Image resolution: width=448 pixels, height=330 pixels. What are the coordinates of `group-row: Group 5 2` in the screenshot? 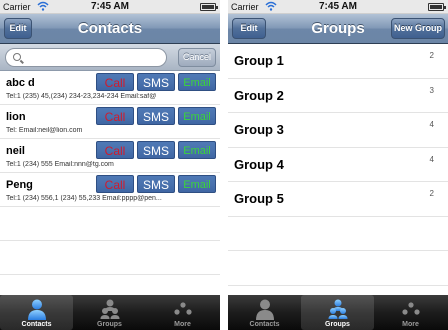 It's located at (338, 199).